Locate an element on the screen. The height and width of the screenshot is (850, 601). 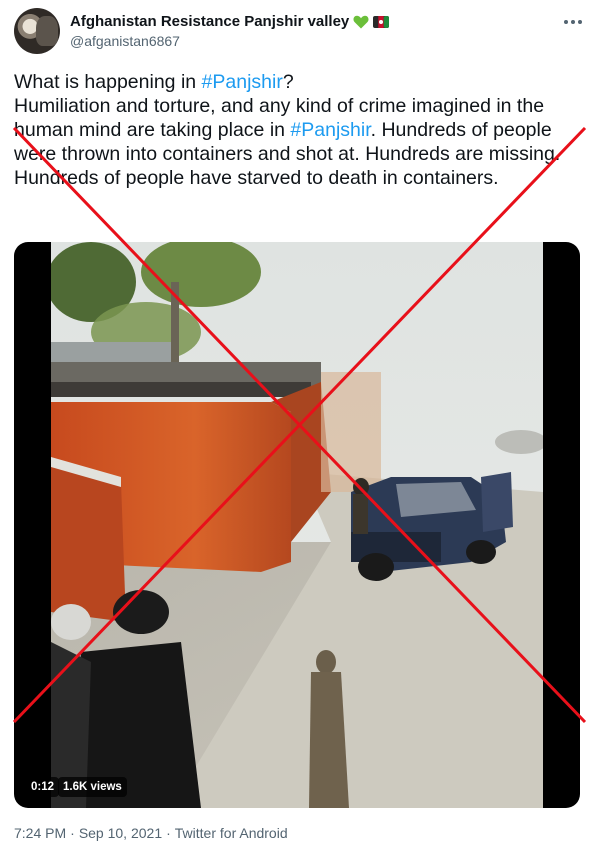
tweet-text-line1-end: ? is located at coordinates (288, 82).